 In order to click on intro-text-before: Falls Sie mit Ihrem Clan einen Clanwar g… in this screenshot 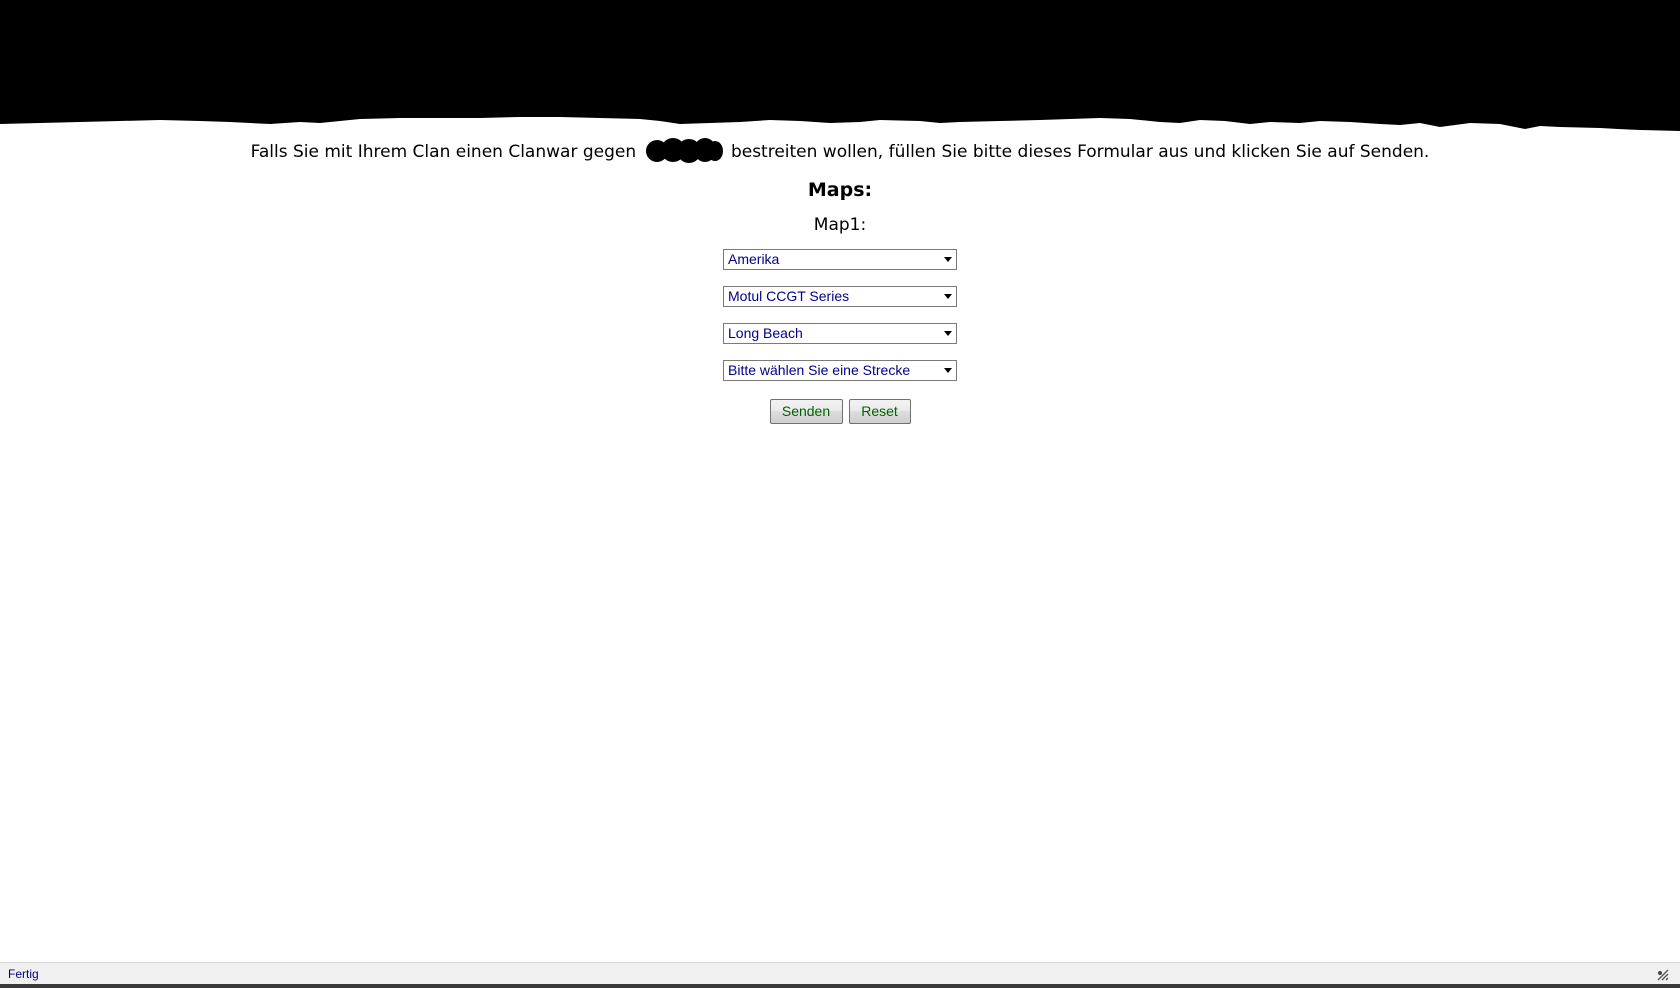, I will do `click(443, 152)`.